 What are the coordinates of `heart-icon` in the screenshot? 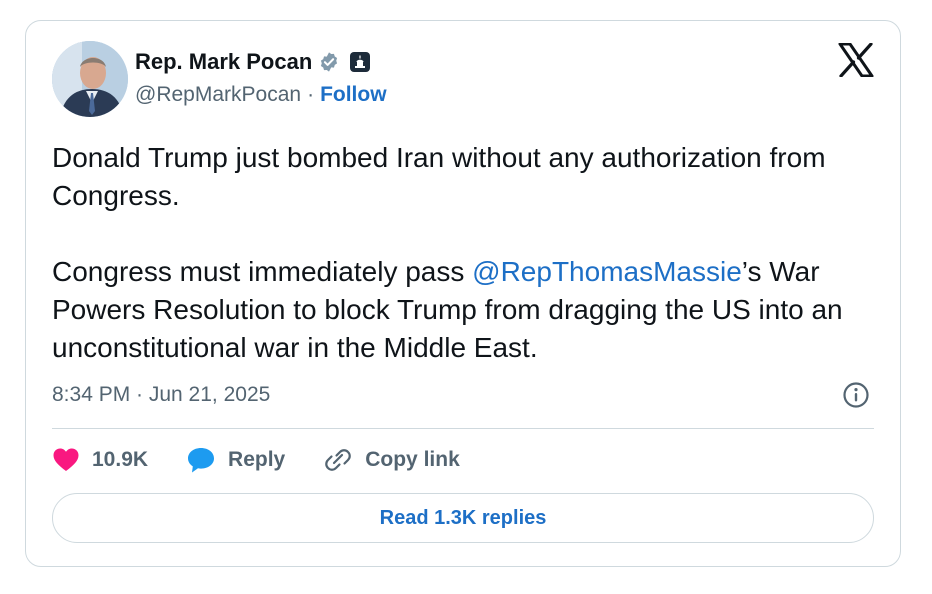 It's located at (66, 459).